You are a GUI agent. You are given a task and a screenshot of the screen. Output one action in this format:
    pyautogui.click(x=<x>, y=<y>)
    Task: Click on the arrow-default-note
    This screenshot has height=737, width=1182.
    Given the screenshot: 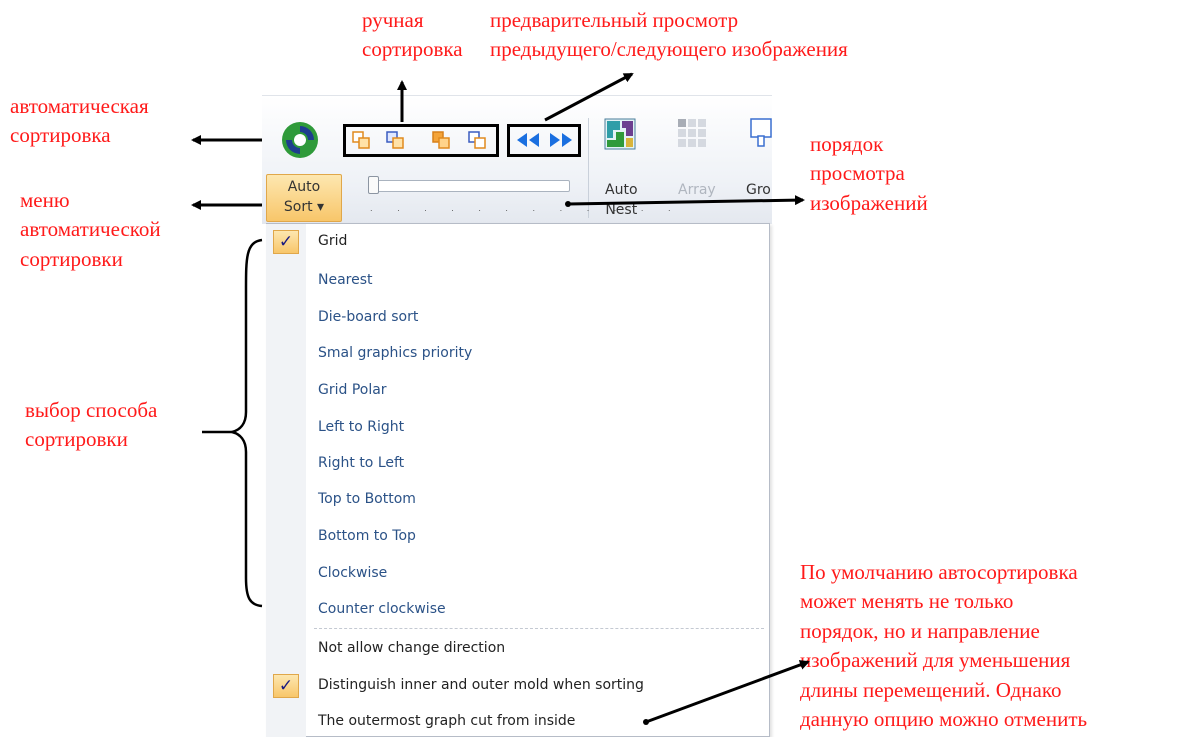 What is the action you would take?
    pyautogui.click(x=727, y=692)
    